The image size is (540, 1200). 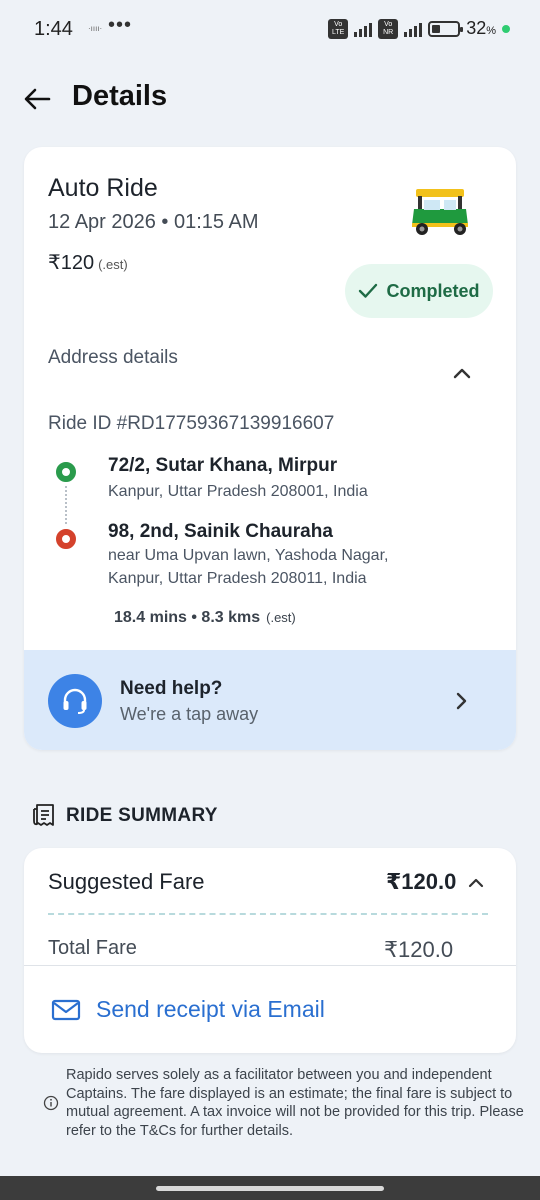 I want to click on headset-icon, so click(x=75, y=701).